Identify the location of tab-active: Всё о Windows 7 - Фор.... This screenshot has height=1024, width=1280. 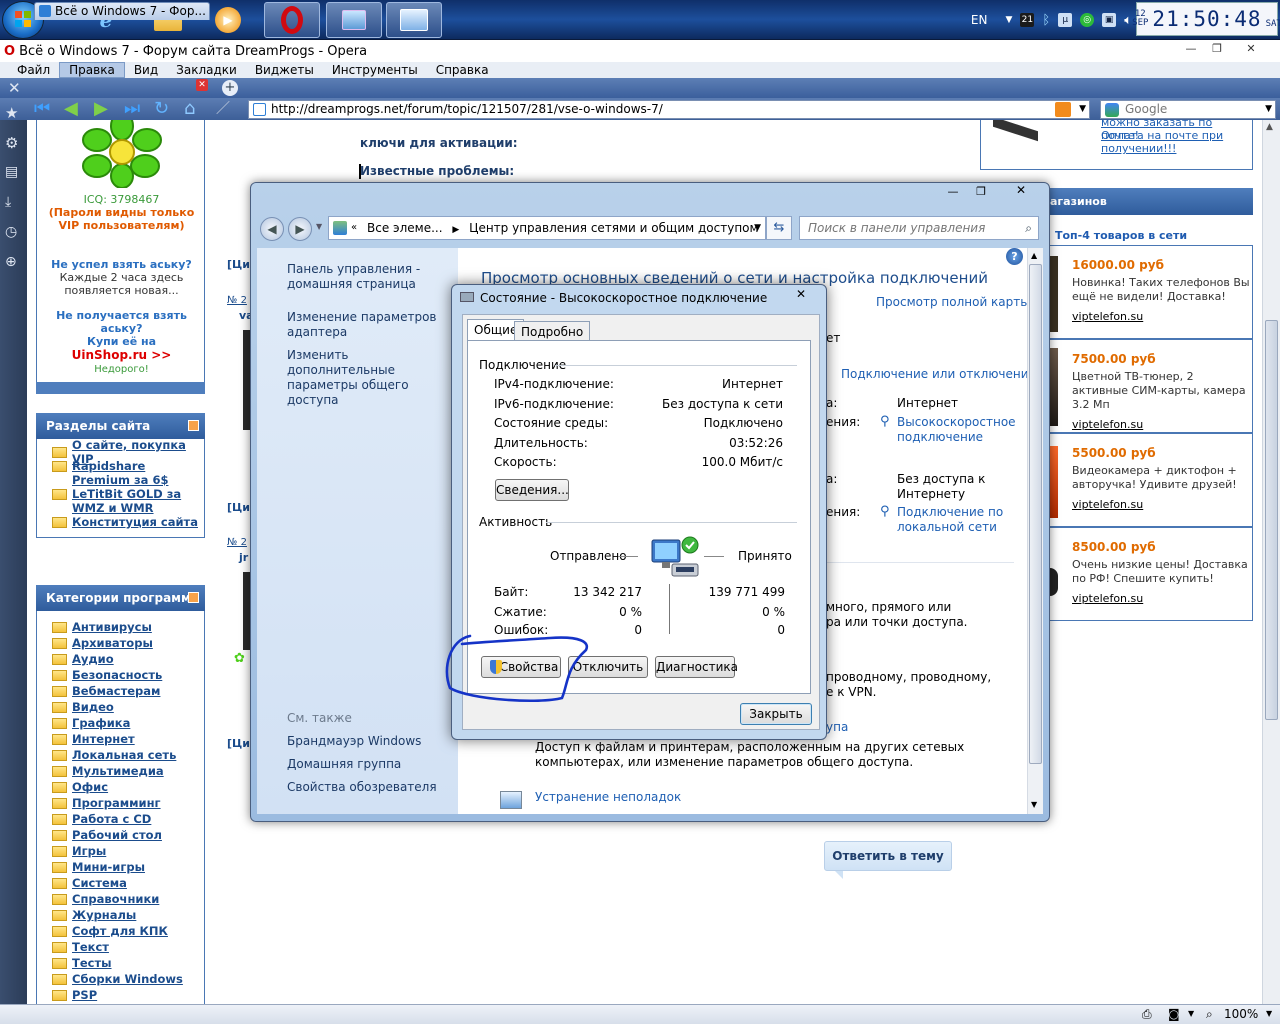
(122, 11).